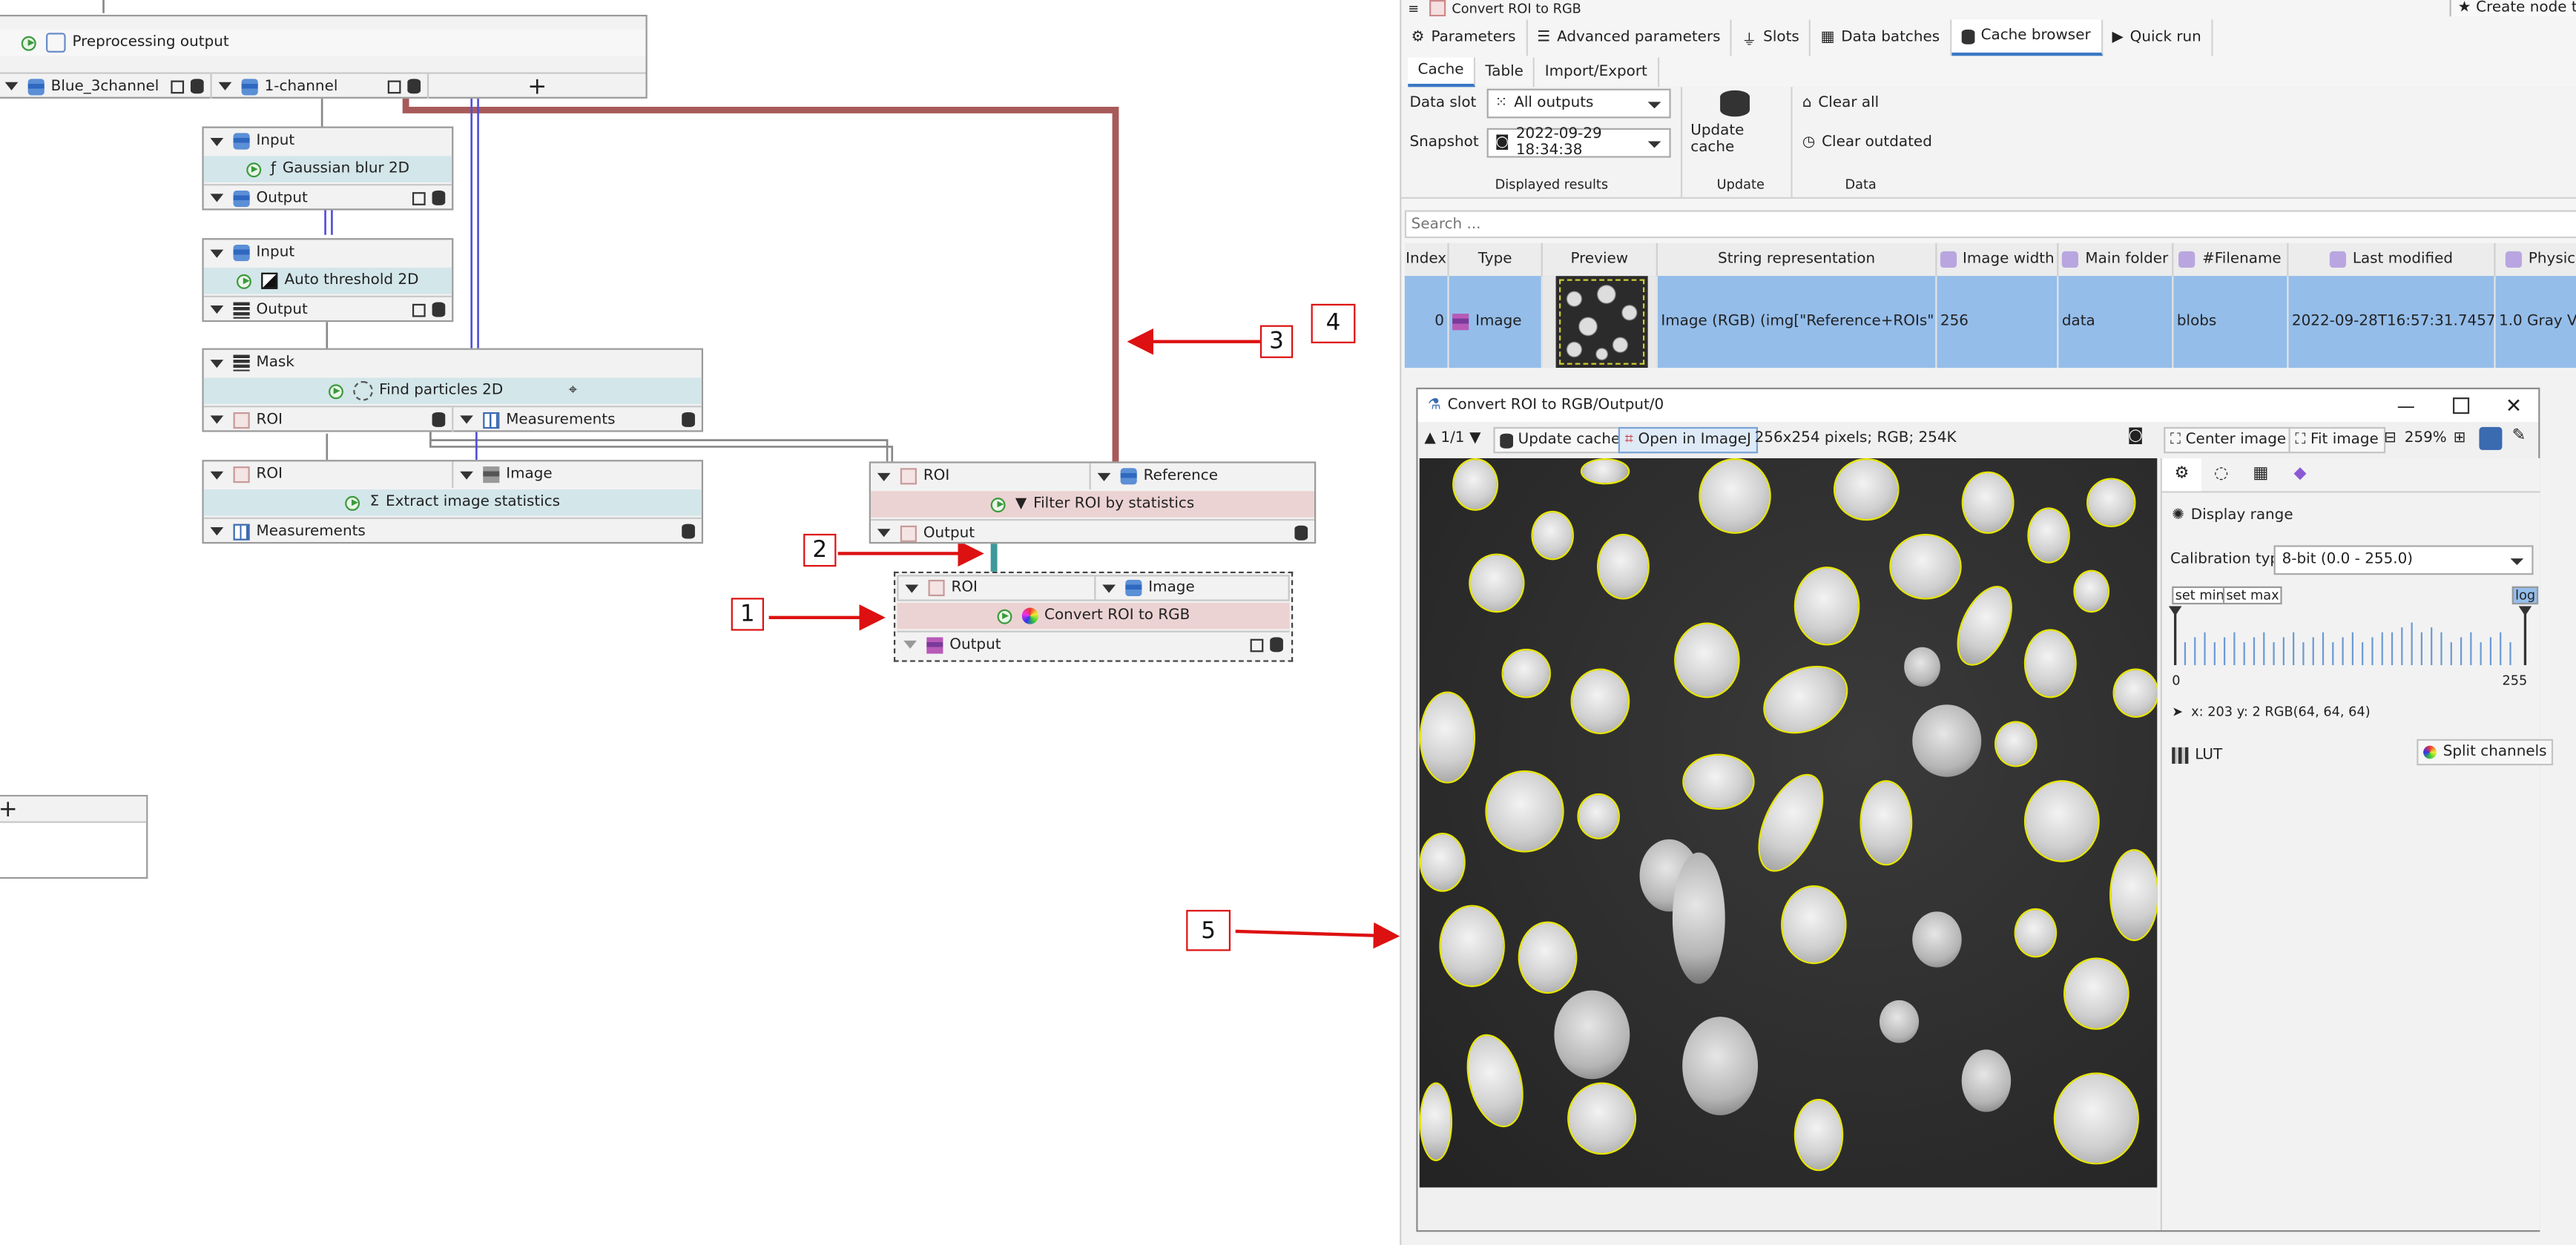 This screenshot has height=1245, width=2576. Describe the element at coordinates (2403, 560) in the screenshot. I see `calibration-type-dropdown: 8-bit (0.0 - 255.0)` at that location.